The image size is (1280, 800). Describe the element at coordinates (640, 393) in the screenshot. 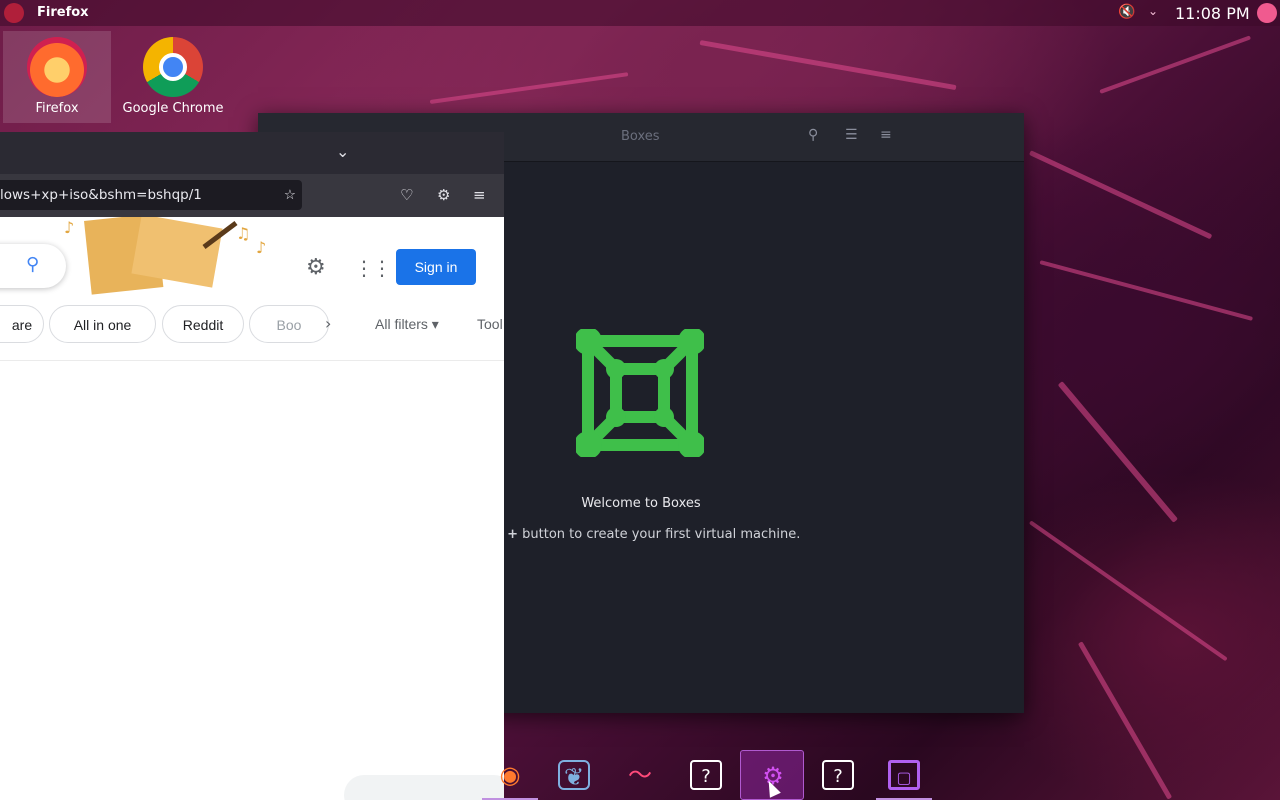

I see `boxes-logo-icon` at that location.